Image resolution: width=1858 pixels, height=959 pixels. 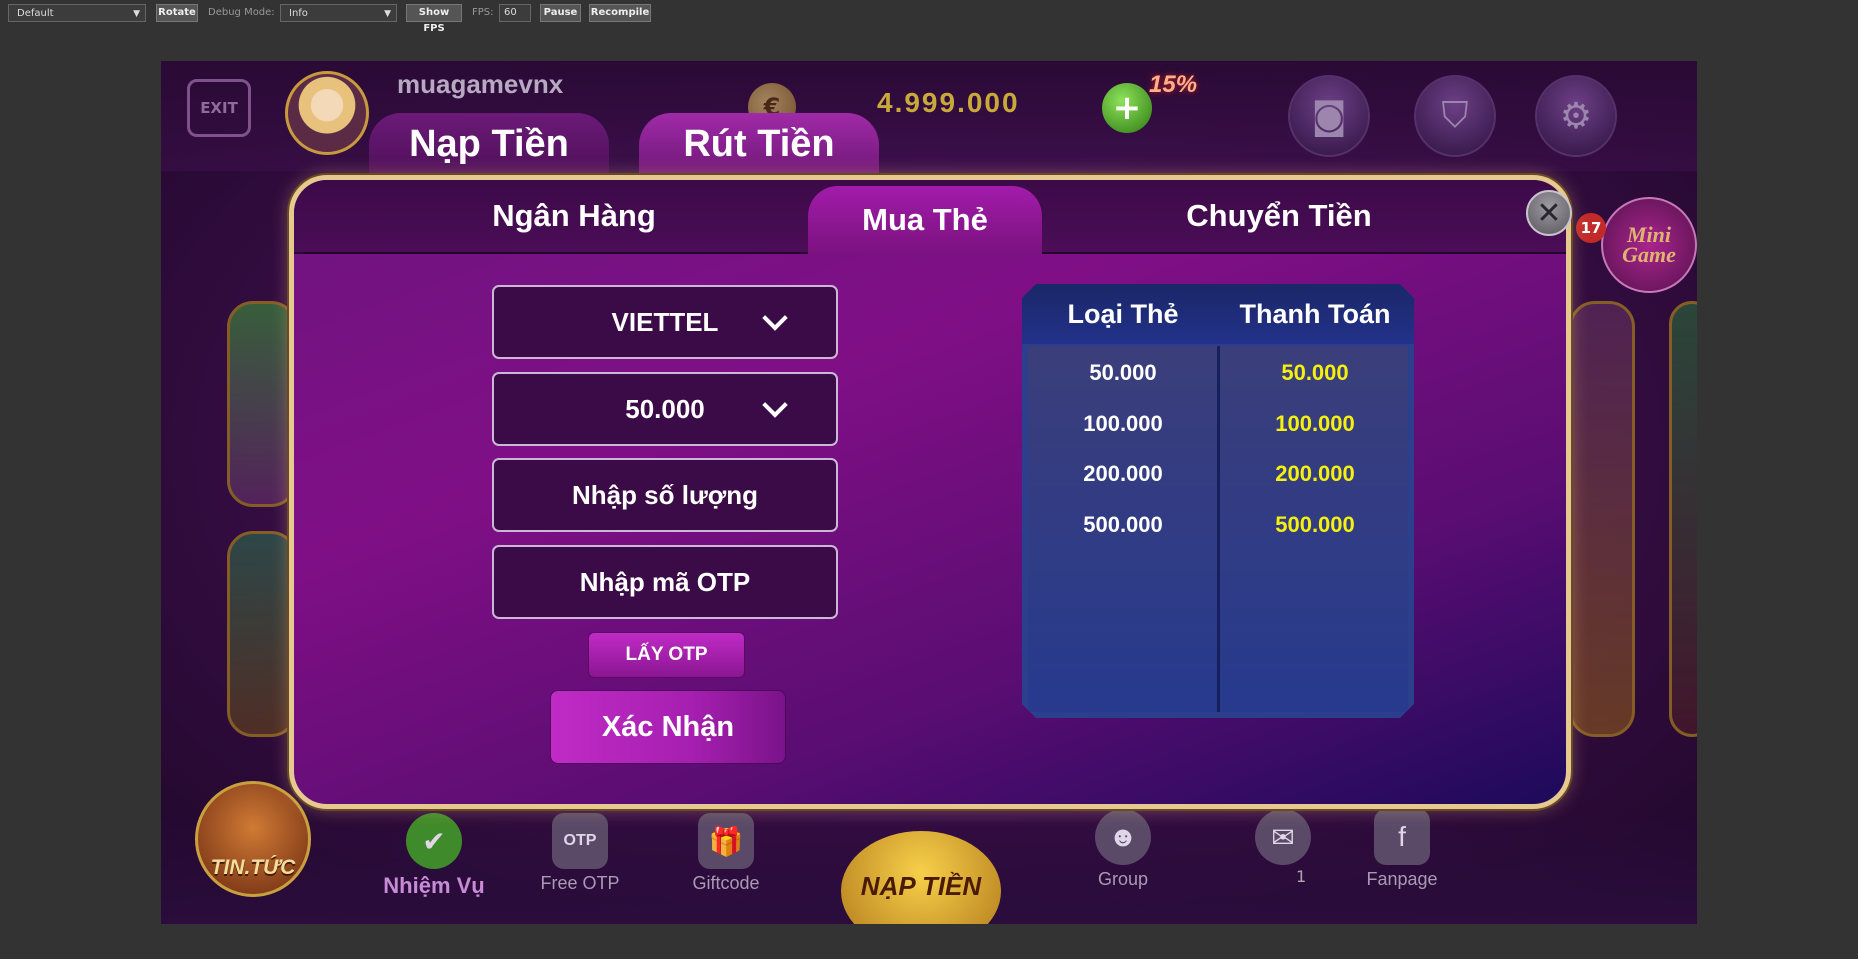 What do you see at coordinates (1402, 837) in the screenshot?
I see `facebook-icon: f` at bounding box center [1402, 837].